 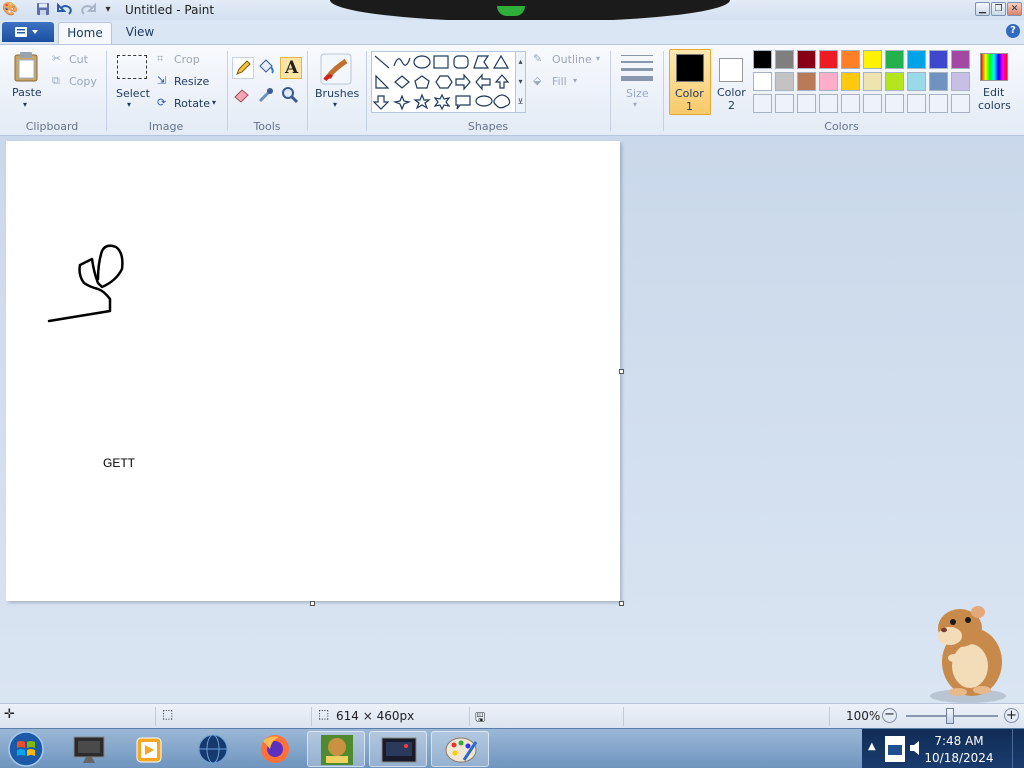 I want to click on canvas-resize-handle-corner, so click(x=621, y=603).